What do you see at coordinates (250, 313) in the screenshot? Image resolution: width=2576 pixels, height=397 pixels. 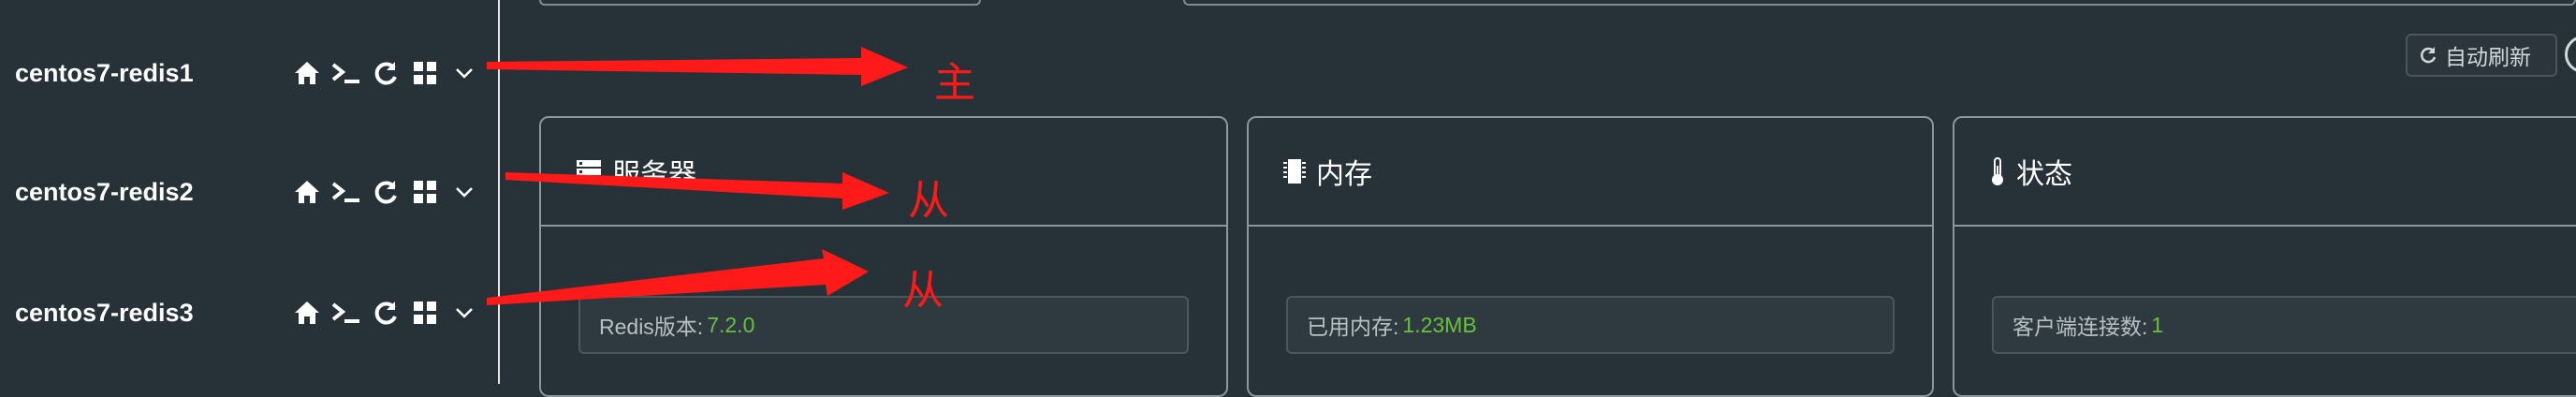 I see `server-row-redis3: centos7-redis3` at bounding box center [250, 313].